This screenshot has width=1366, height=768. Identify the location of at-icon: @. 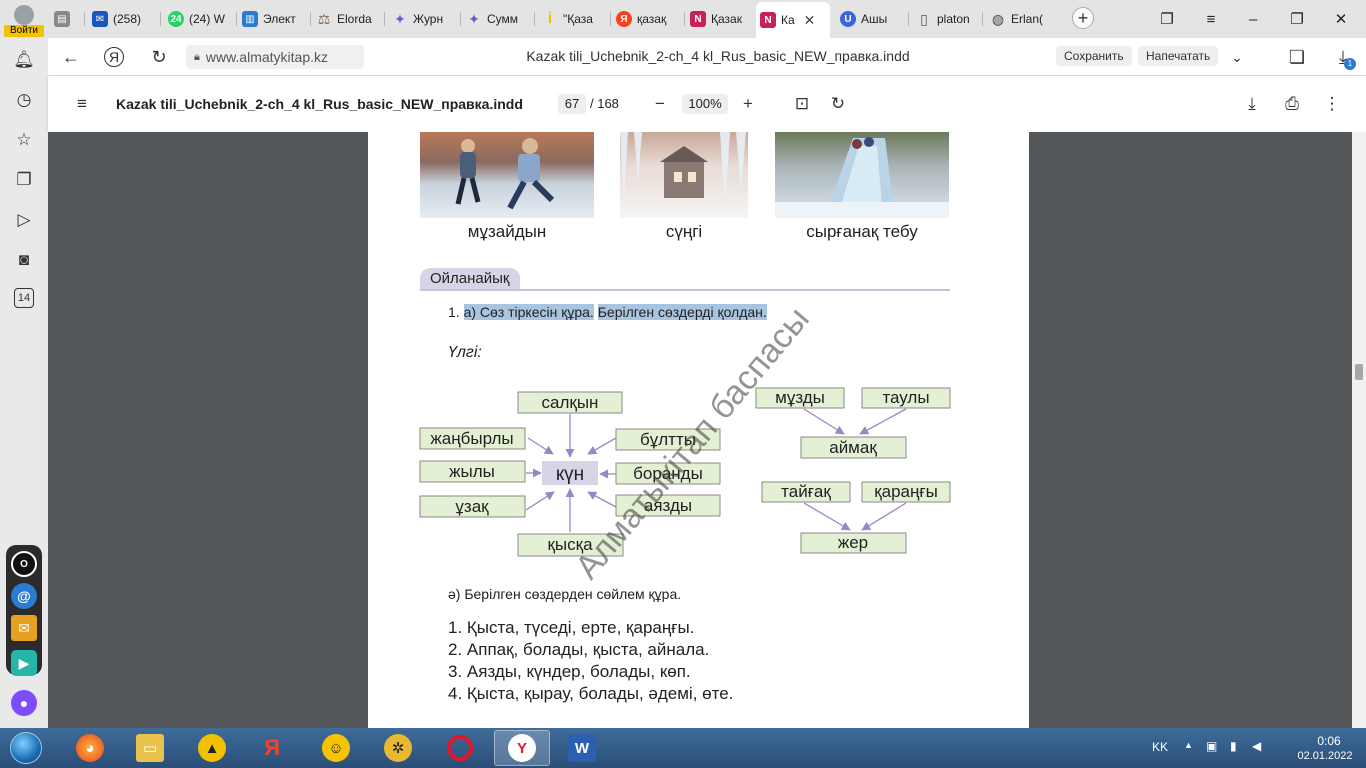
(24, 596).